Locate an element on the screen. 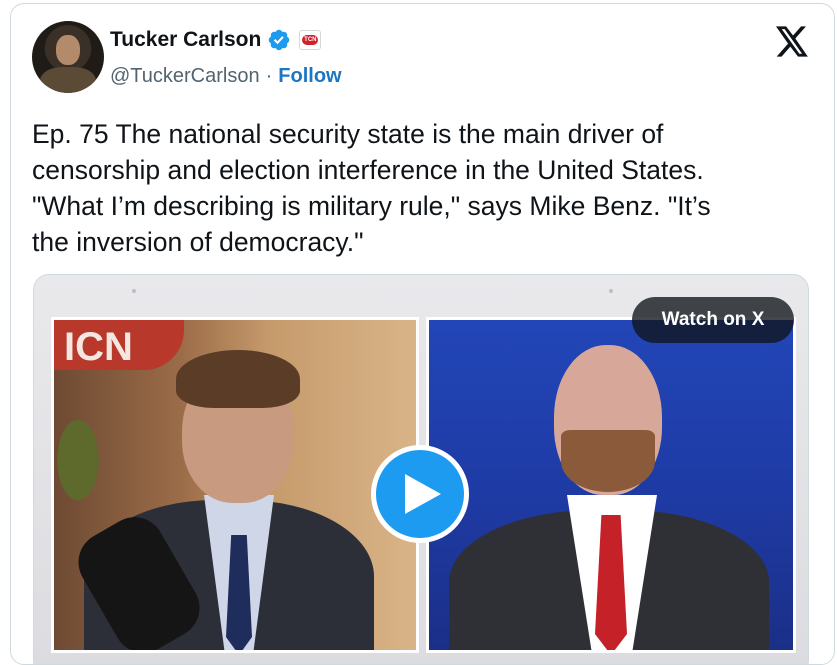 This screenshot has width=837, height=665. follow-button: Follow is located at coordinates (309, 76).